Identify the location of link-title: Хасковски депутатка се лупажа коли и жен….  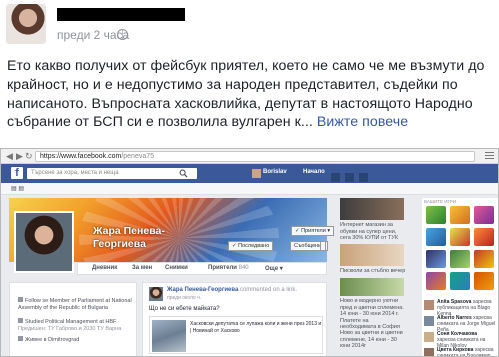
(256, 327).